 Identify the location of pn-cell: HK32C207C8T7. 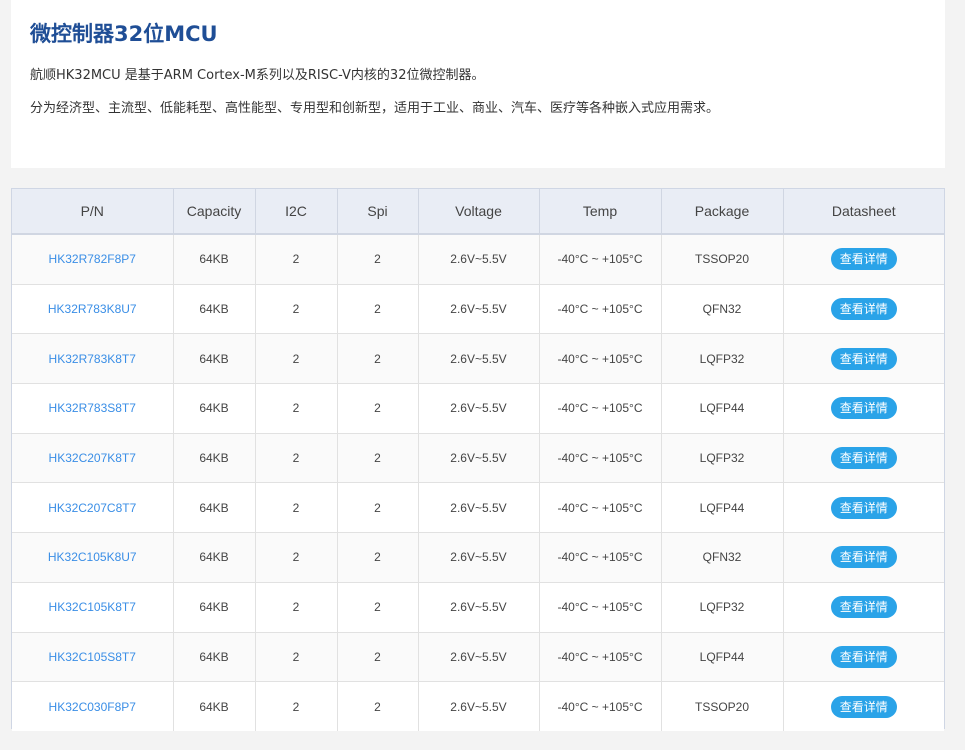
(93, 508).